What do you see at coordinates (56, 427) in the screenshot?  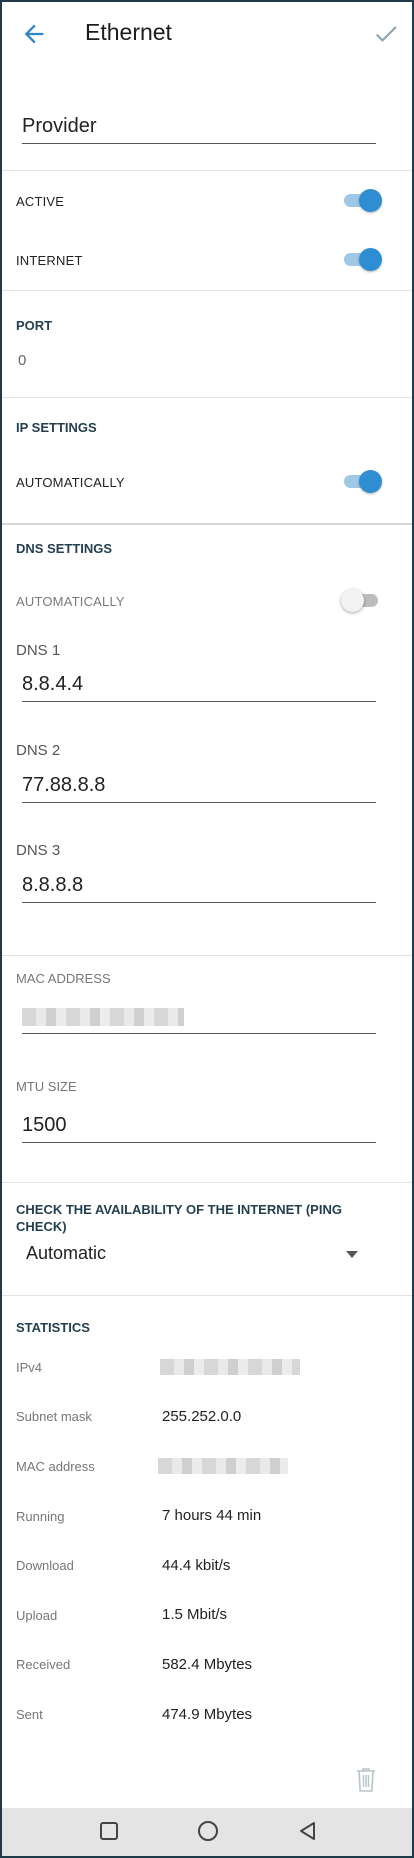 I see `ip-settings-title: IP SETTINGS` at bounding box center [56, 427].